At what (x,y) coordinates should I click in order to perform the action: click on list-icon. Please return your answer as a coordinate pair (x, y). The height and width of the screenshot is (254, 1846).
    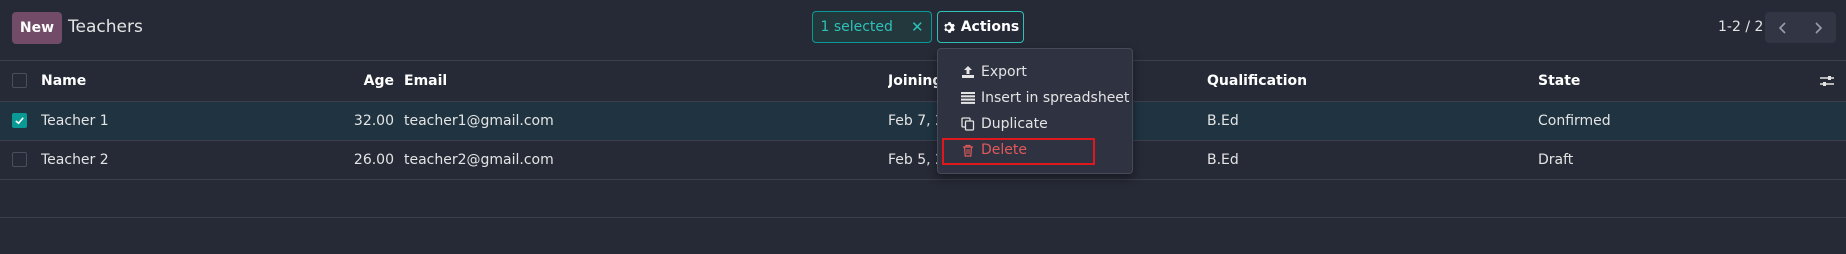
    Looking at the image, I should click on (968, 98).